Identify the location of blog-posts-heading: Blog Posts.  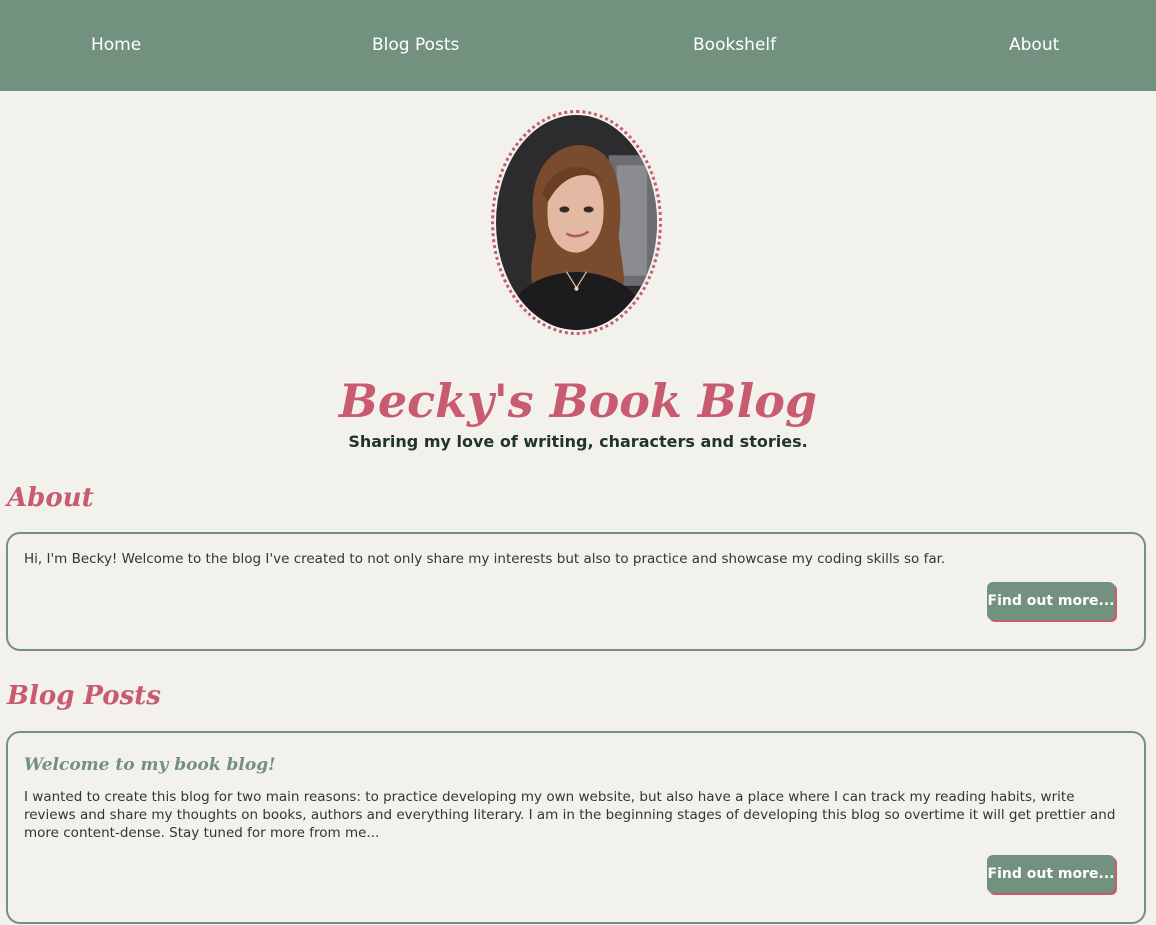
(84, 696).